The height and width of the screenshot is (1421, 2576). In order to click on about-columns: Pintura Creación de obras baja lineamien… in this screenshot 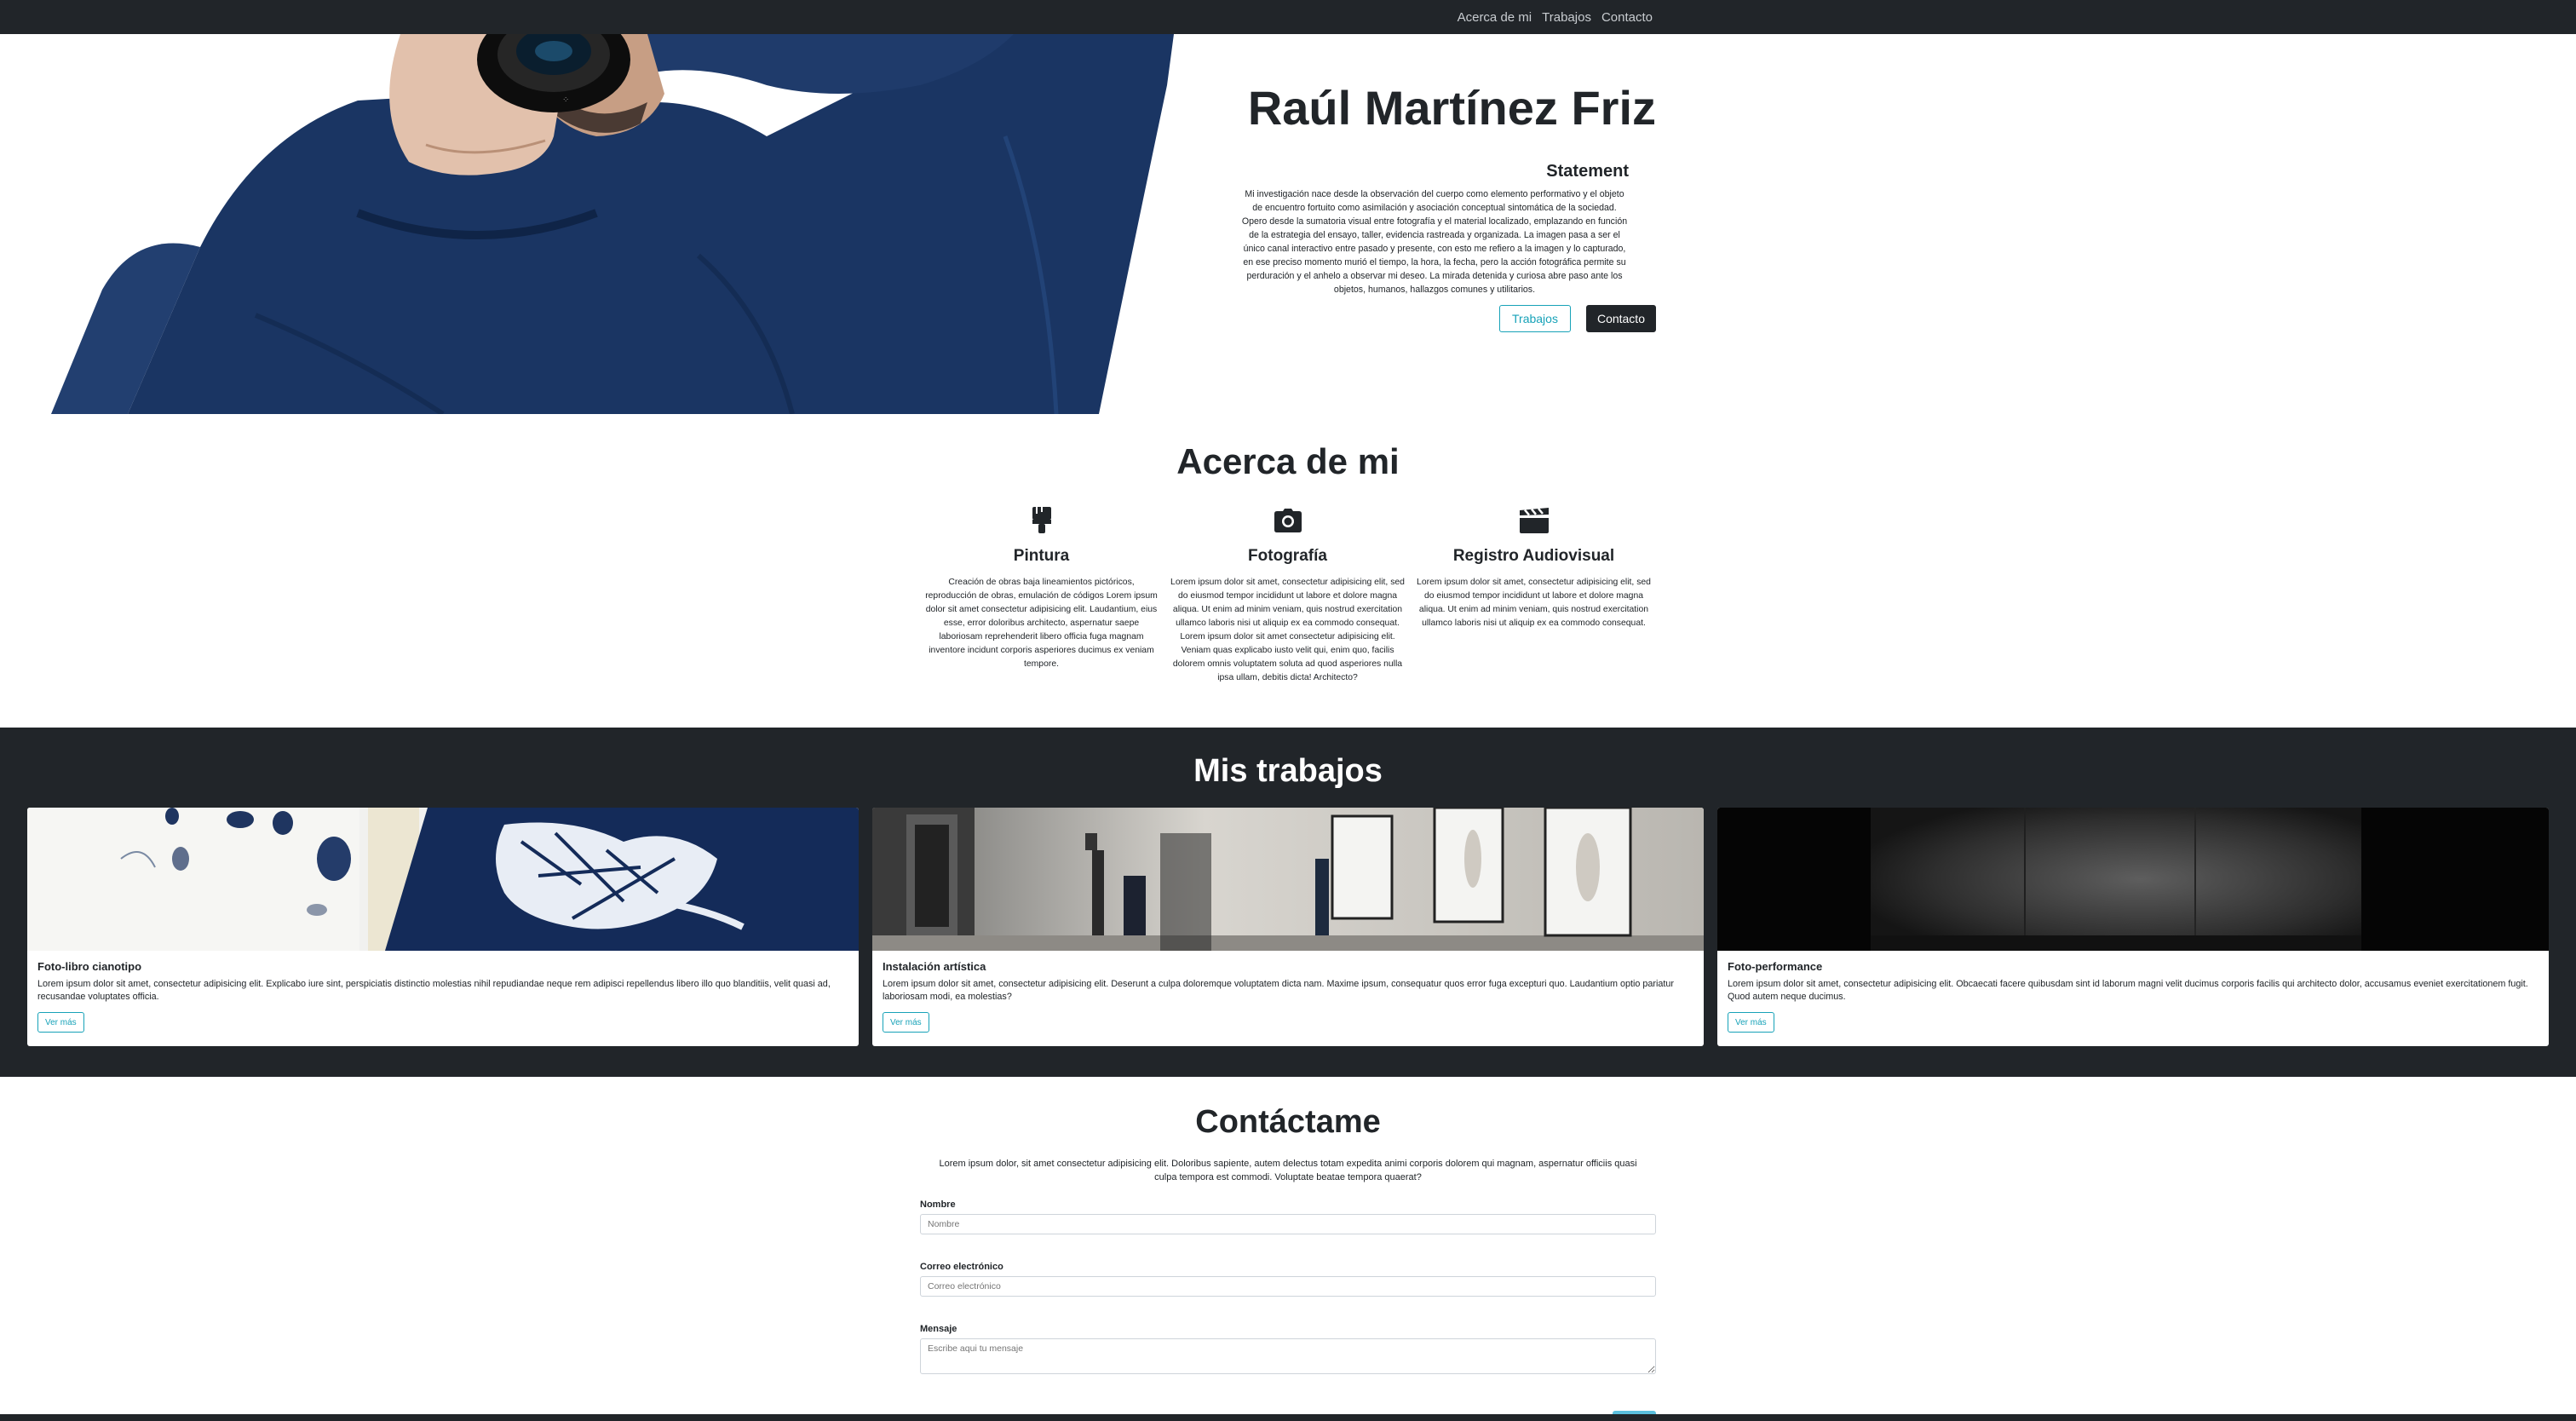, I will do `click(1288, 595)`.